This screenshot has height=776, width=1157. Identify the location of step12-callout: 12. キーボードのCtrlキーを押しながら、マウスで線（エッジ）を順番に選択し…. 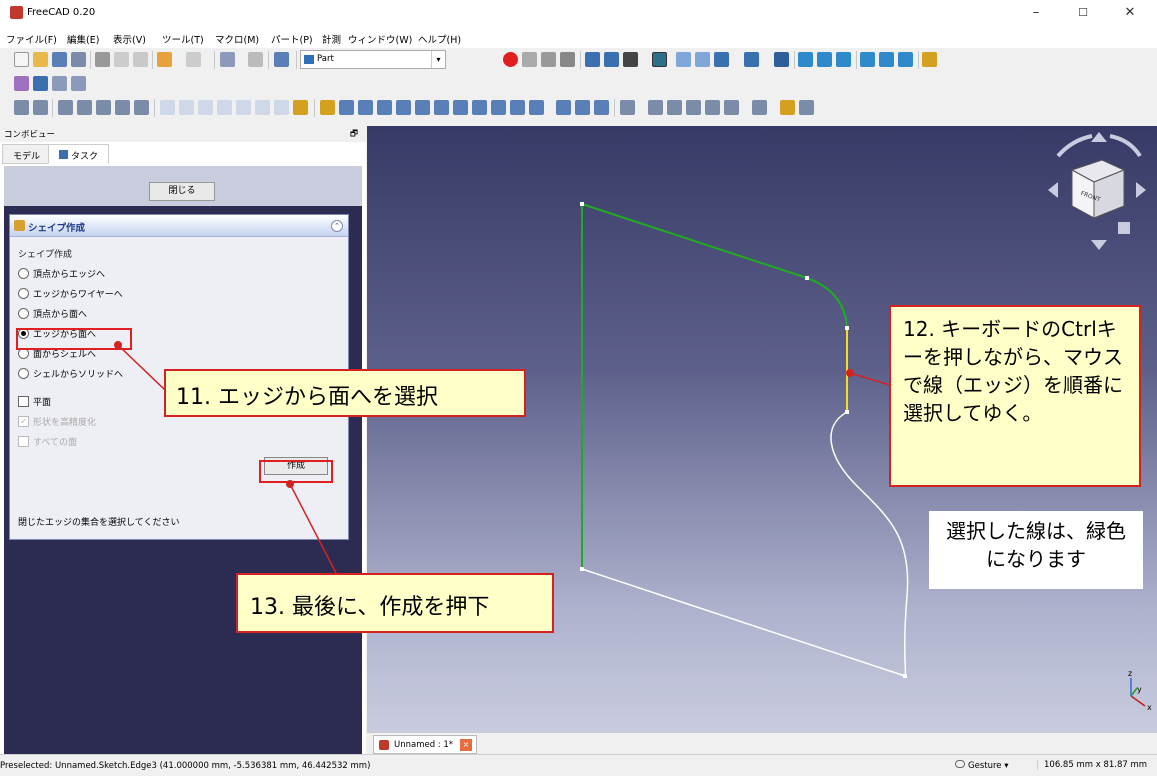
(1015, 396).